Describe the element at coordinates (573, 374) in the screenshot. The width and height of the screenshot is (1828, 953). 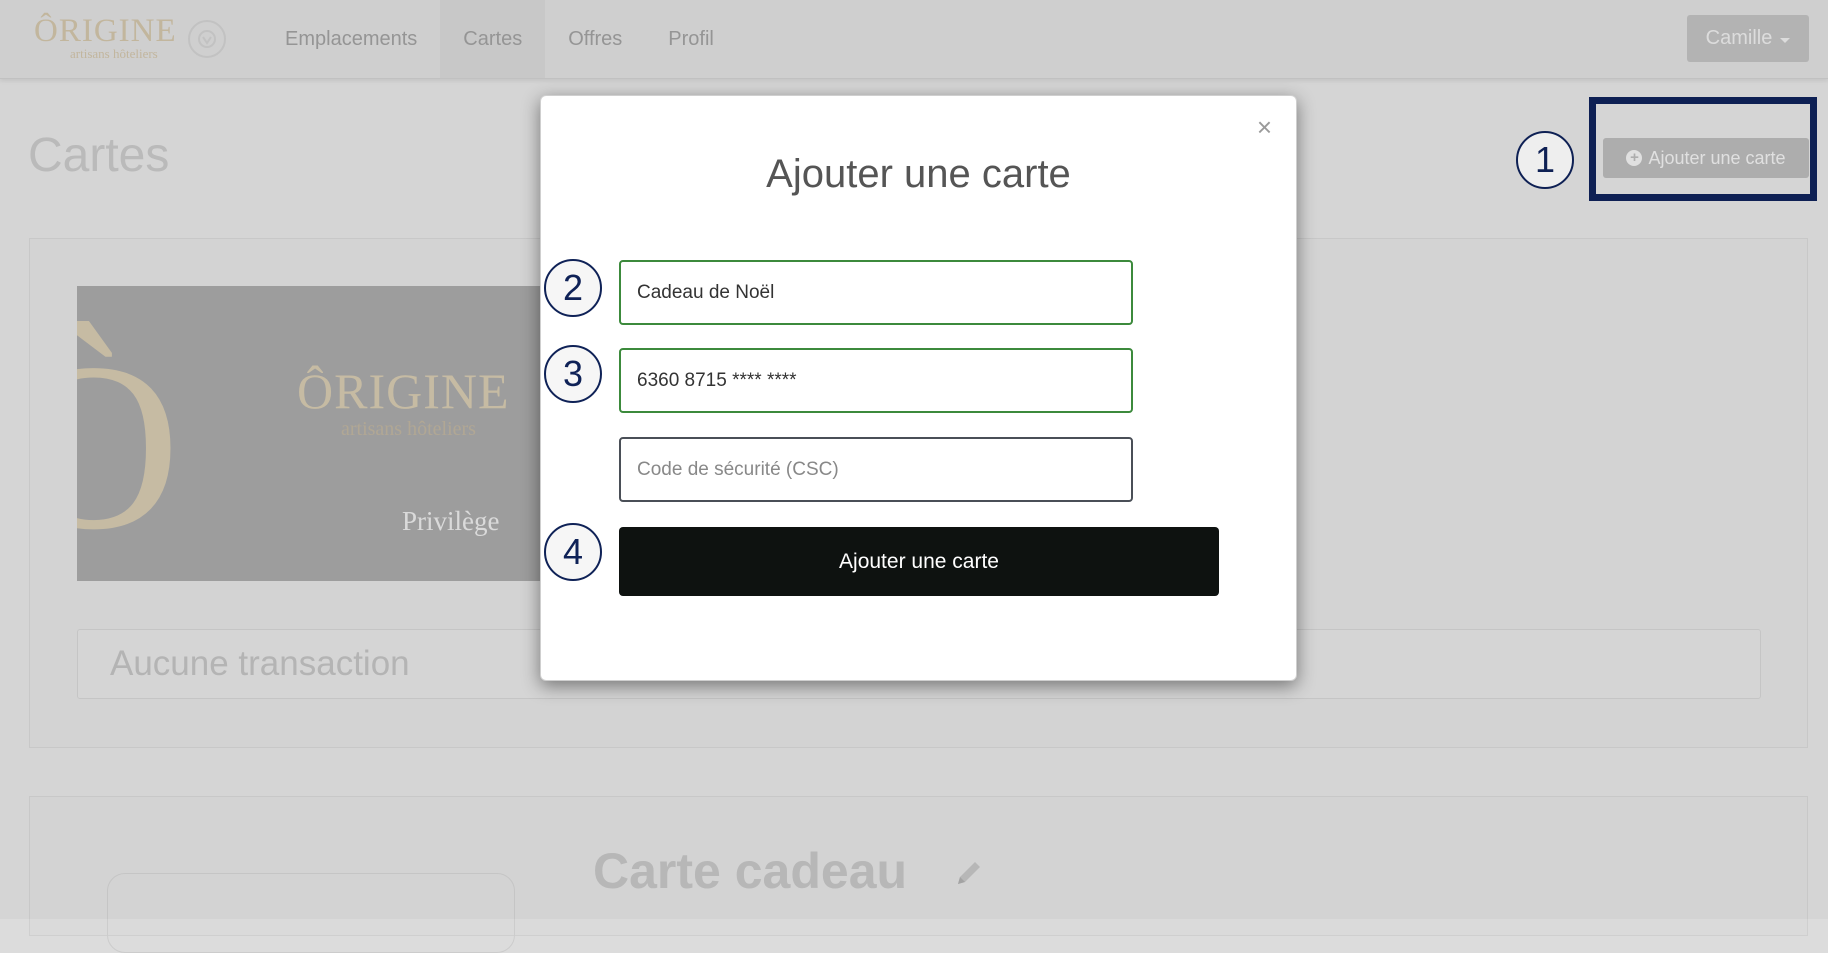
I see `callout-3: 3` at that location.